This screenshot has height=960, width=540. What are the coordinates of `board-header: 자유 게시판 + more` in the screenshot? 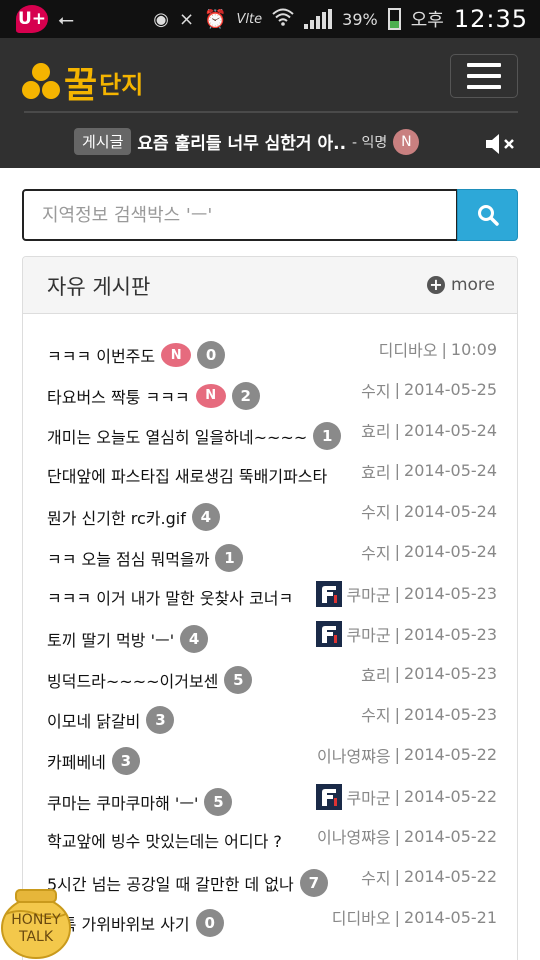 It's located at (270, 285).